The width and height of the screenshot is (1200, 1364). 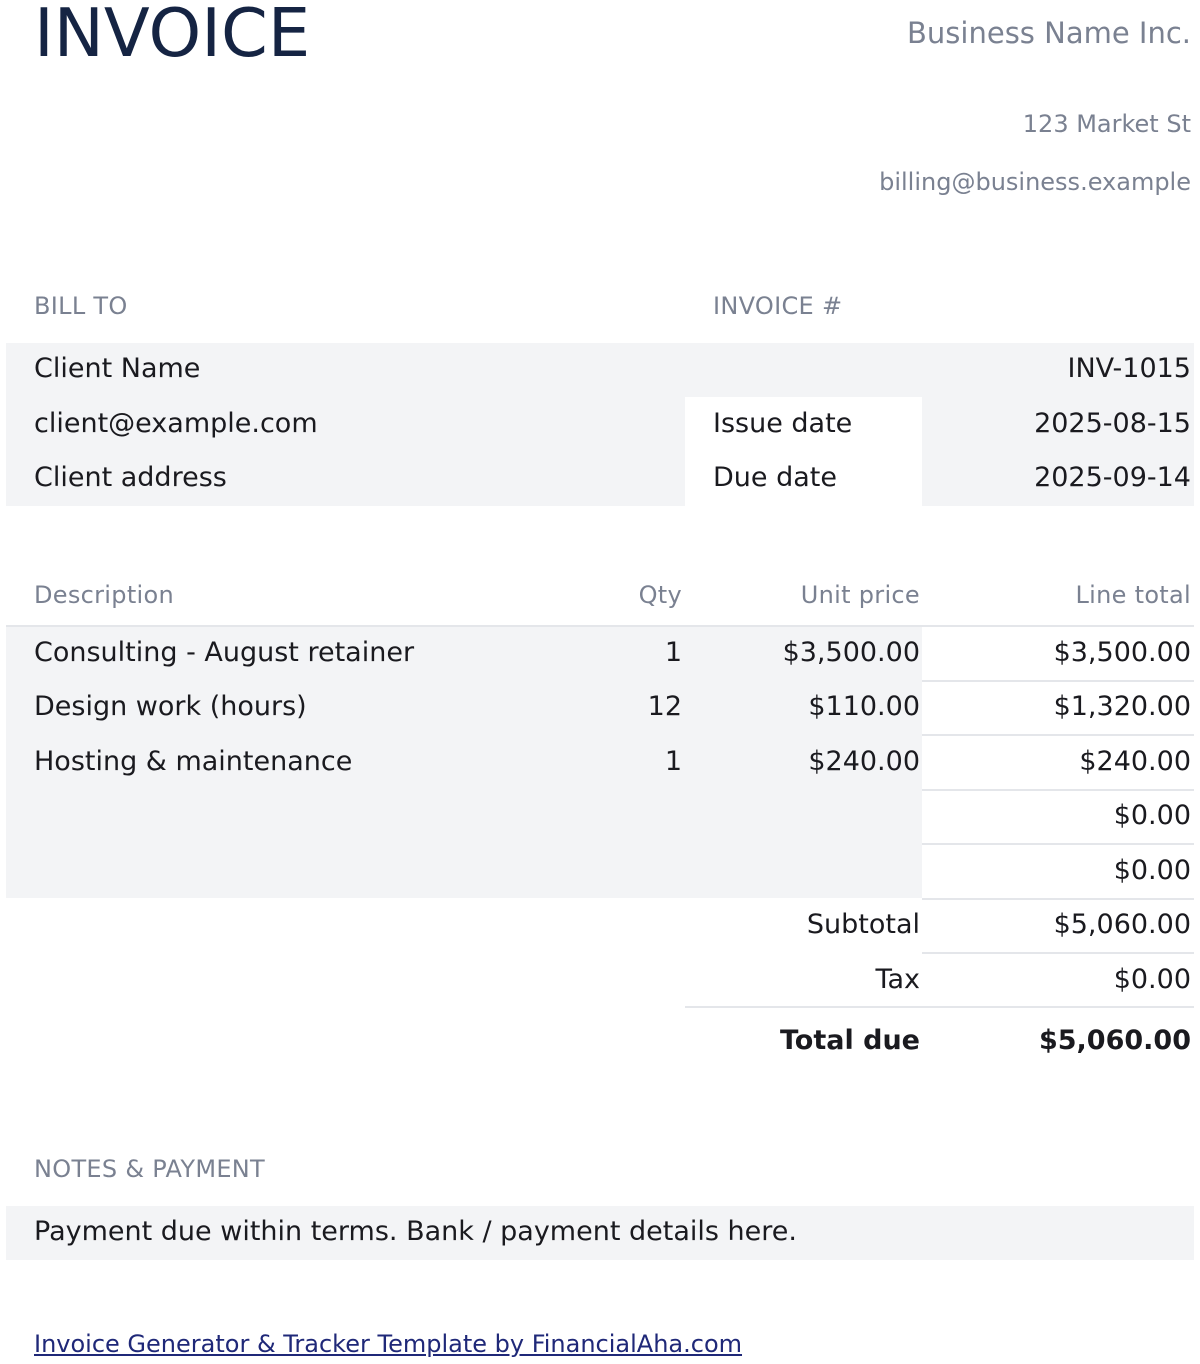 I want to click on subtotal-label: Subtotal, so click(x=863, y=924).